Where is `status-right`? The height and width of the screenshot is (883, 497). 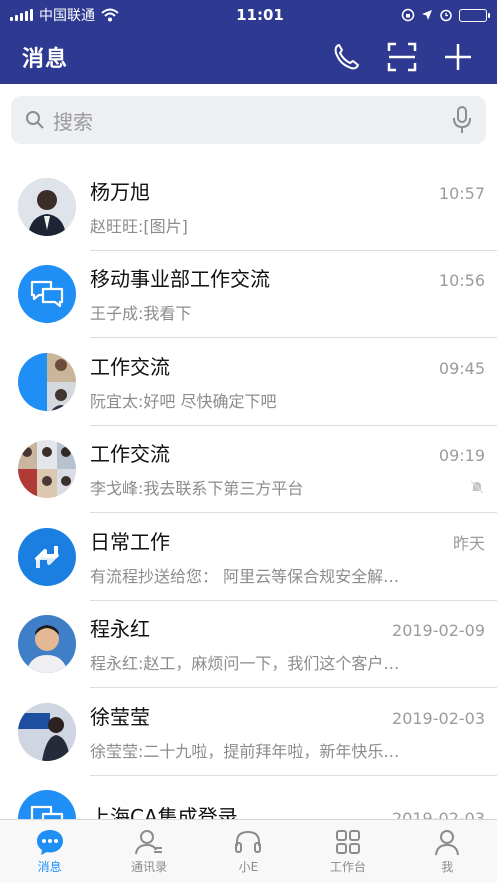 status-right is located at coordinates (445, 15).